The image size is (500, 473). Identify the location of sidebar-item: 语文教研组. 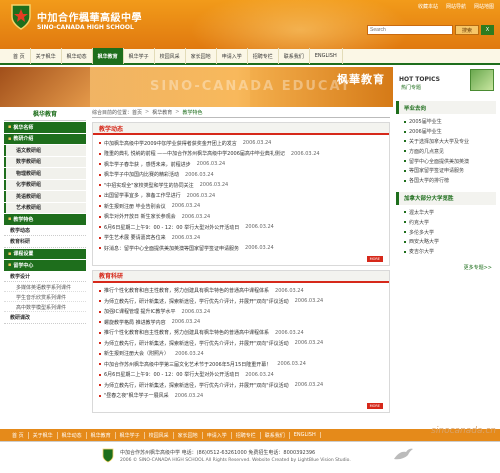
(45, 150).